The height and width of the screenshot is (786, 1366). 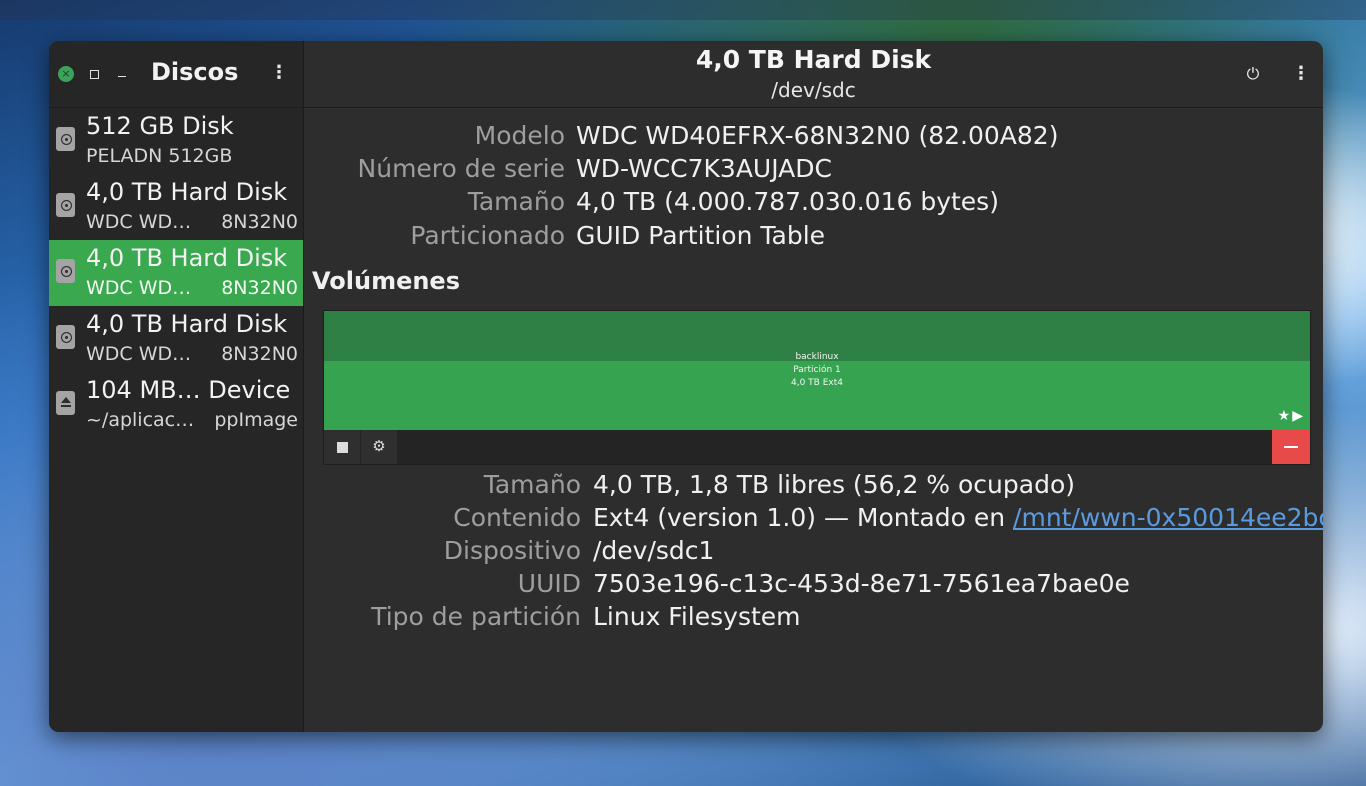 I want to click on gears-icon: ⚙, so click(x=379, y=446).